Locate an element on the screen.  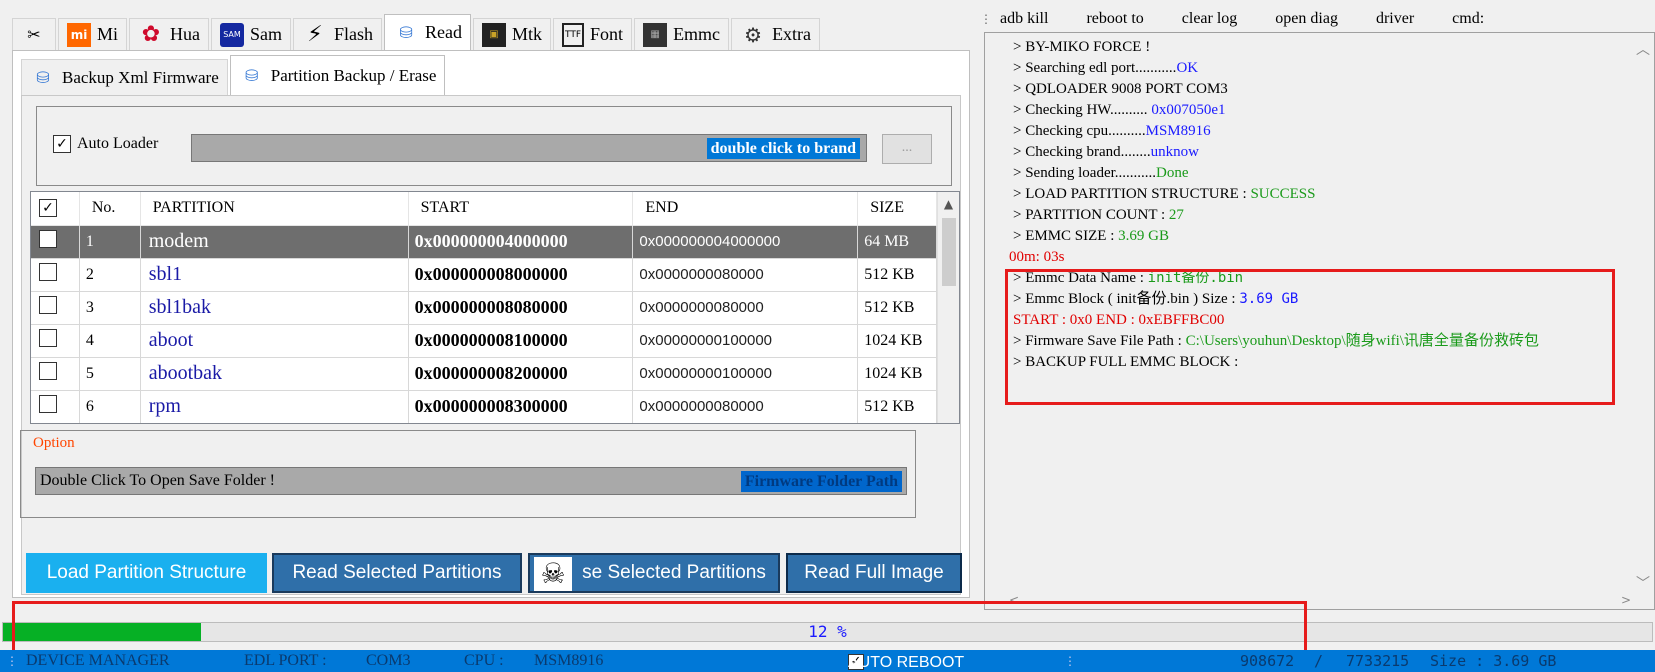
tab-read: ⛁ Read is located at coordinates (428, 32).